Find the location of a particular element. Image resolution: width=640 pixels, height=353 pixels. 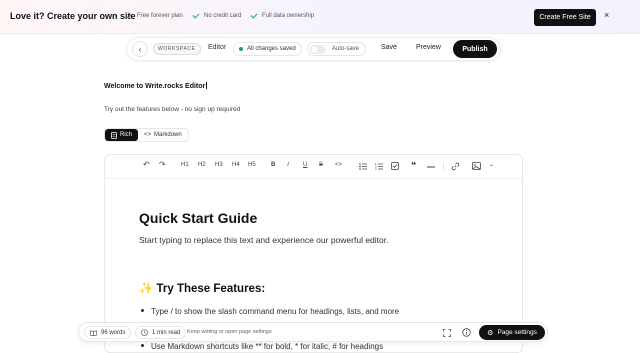

document-icon is located at coordinates (114, 135).